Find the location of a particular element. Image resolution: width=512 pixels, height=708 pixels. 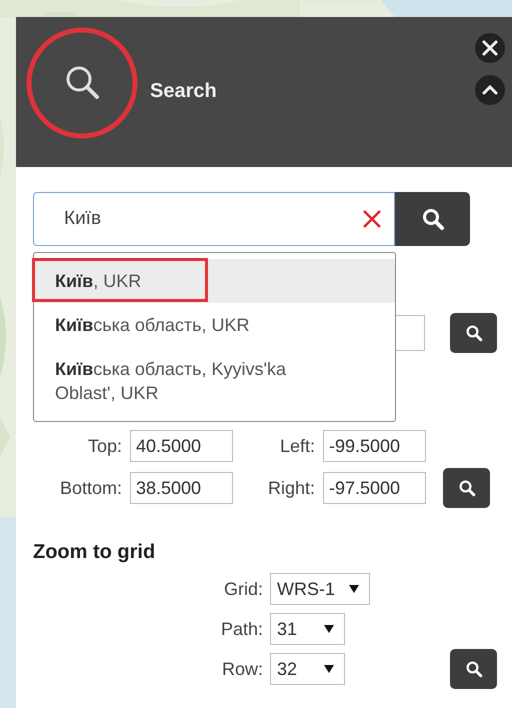

search-field: Київ is located at coordinates (214, 219).